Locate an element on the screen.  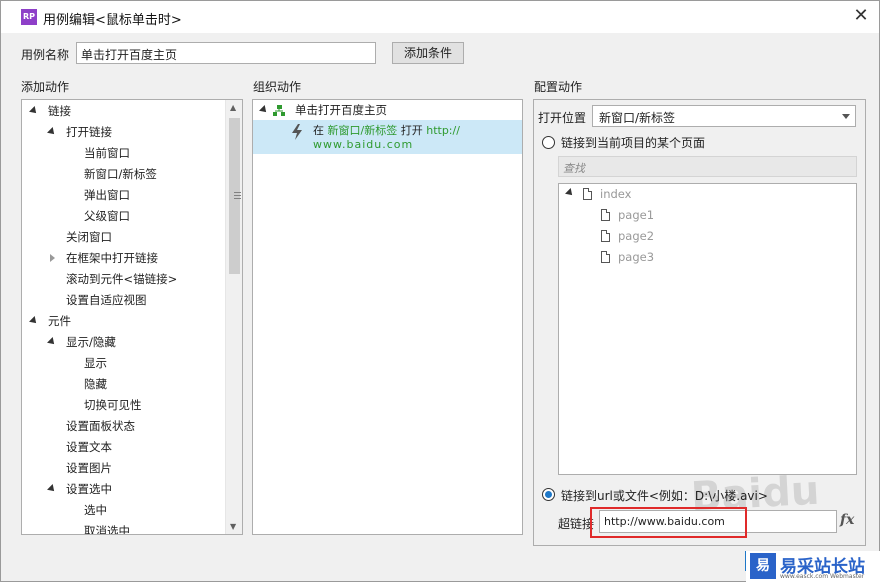
highlight-box is located at coordinates (668, 522).